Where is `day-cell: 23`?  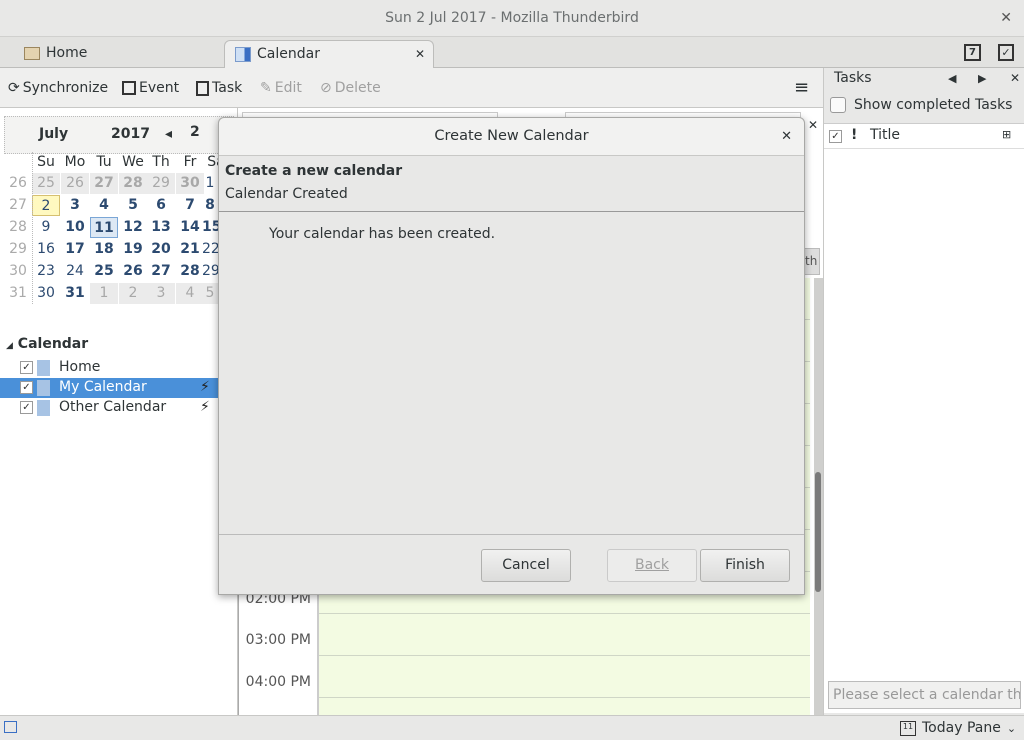 day-cell: 23 is located at coordinates (46, 271).